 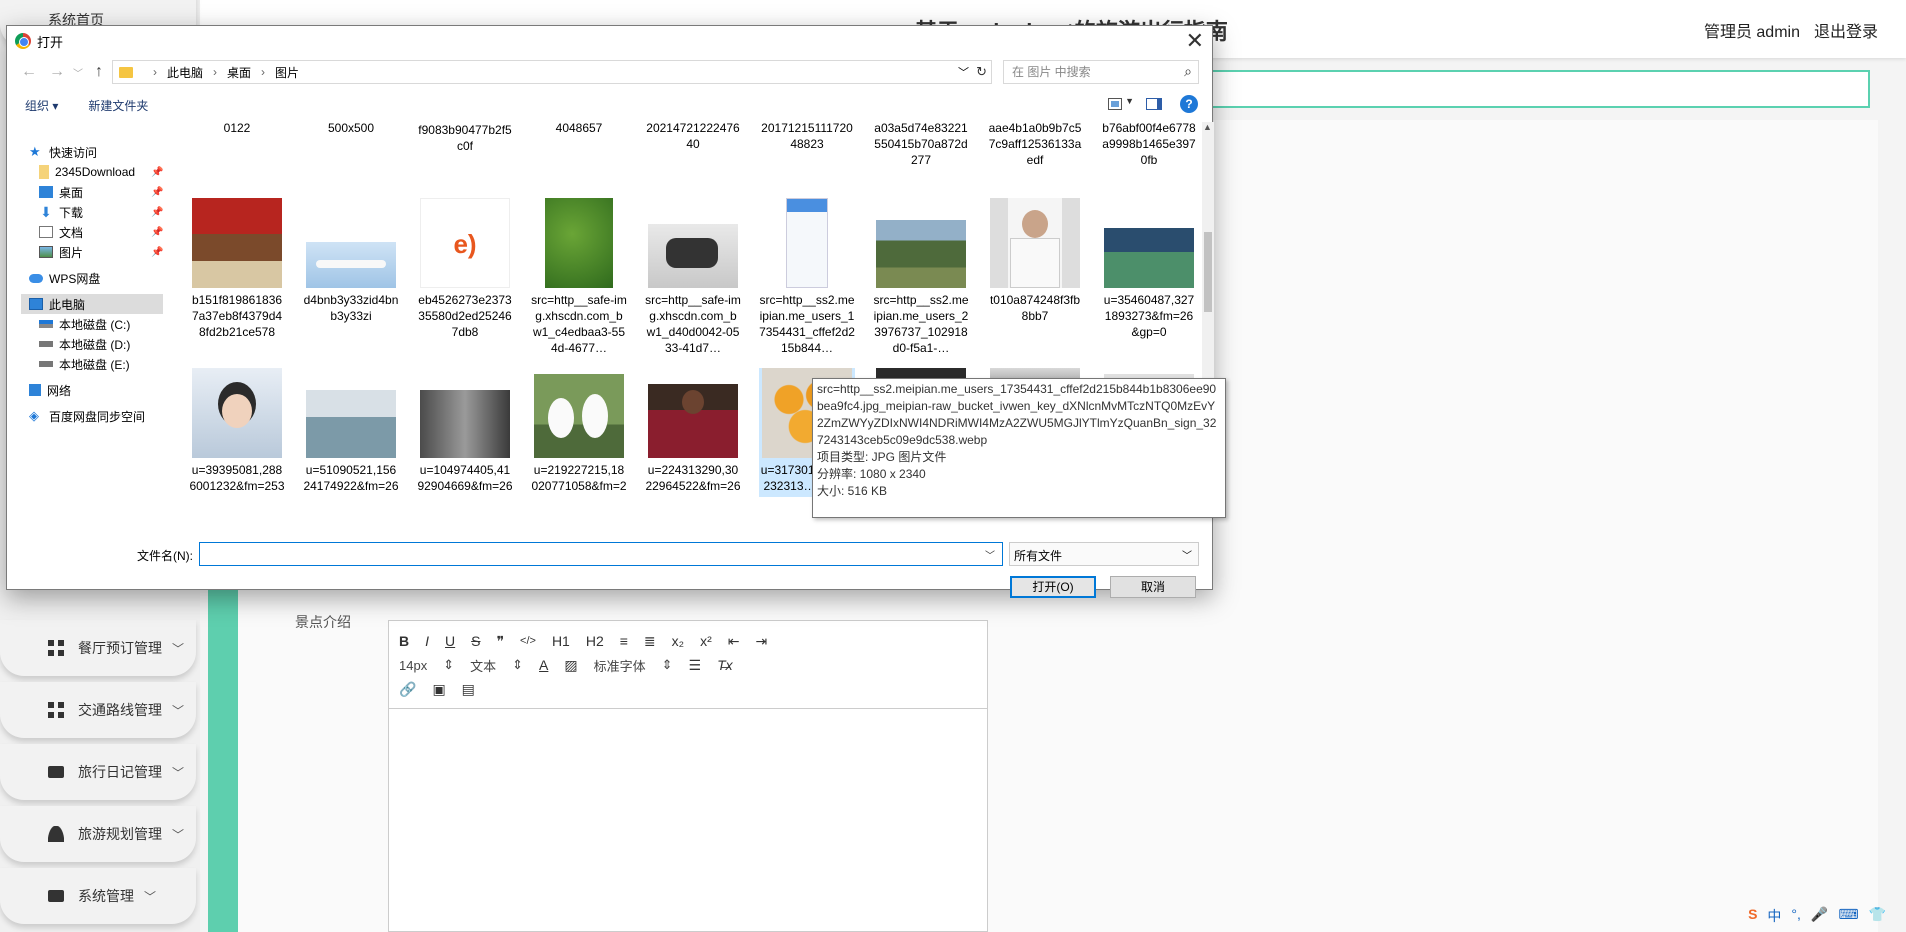 What do you see at coordinates (595, 641) in the screenshot?
I see `h2-button: H2` at bounding box center [595, 641].